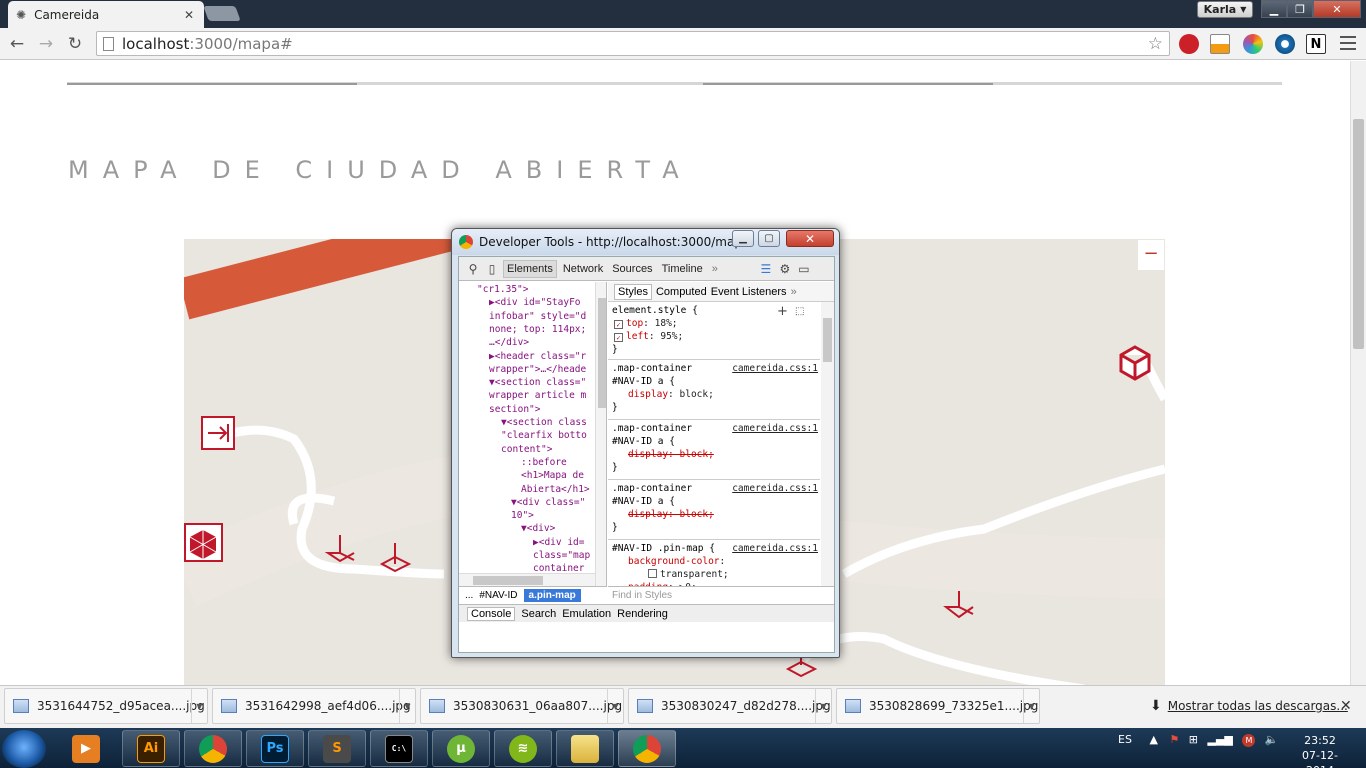 This screenshot has width=1366, height=768. I want to click on breadcrumb-nav-id: #NAV-ID, so click(498, 595).